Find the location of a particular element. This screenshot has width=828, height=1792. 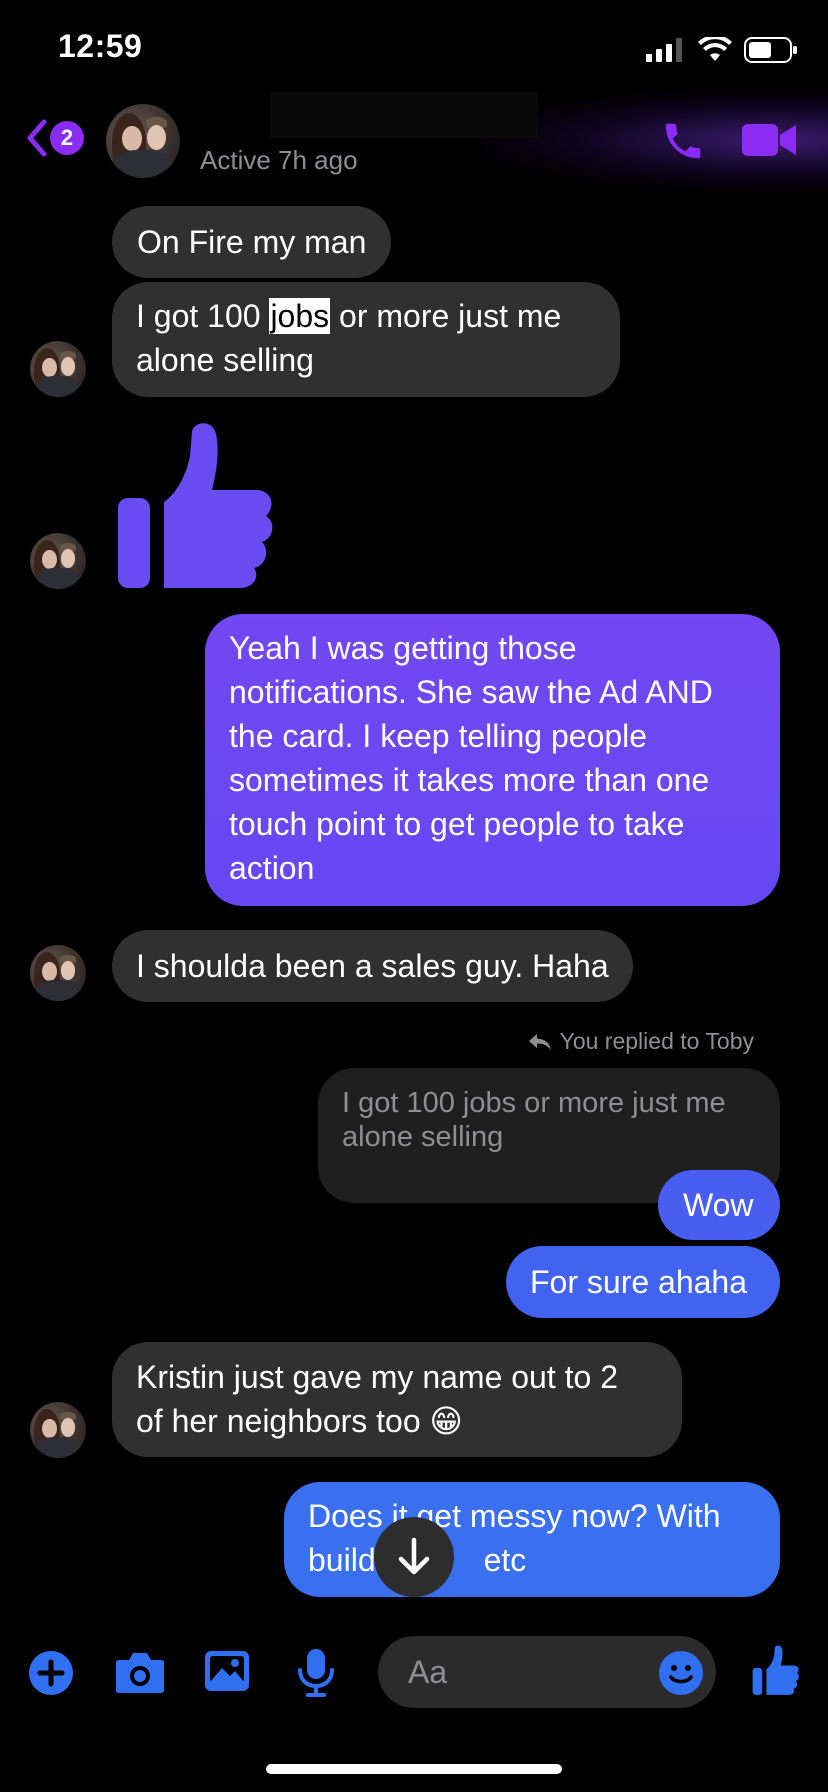

message-line: Yeah I was getting those is located at coordinates (403, 648).